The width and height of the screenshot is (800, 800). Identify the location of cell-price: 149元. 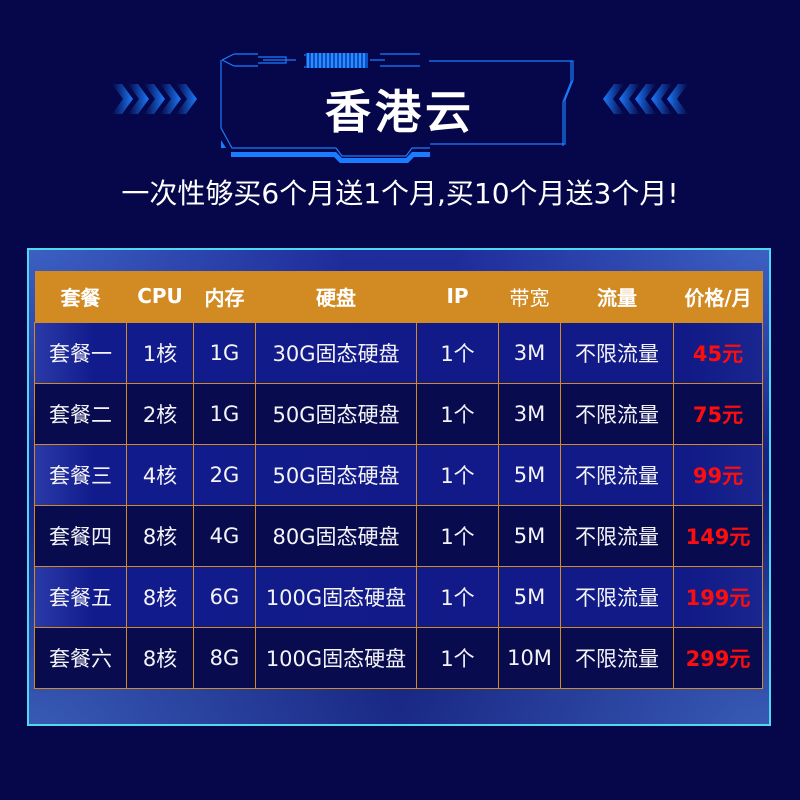
(718, 535).